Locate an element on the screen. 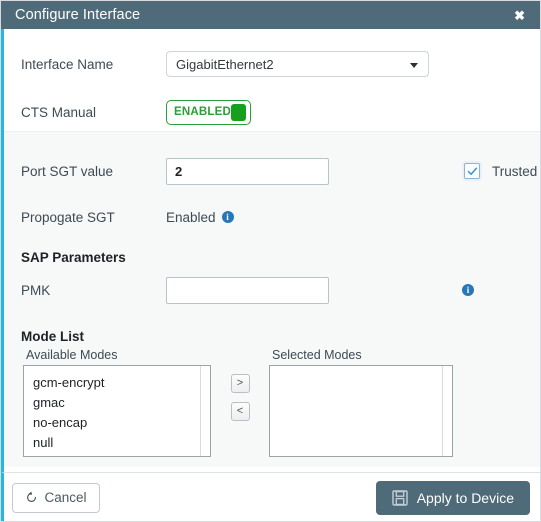 The height and width of the screenshot is (522, 541). port-sgt-field is located at coordinates (298, 171).